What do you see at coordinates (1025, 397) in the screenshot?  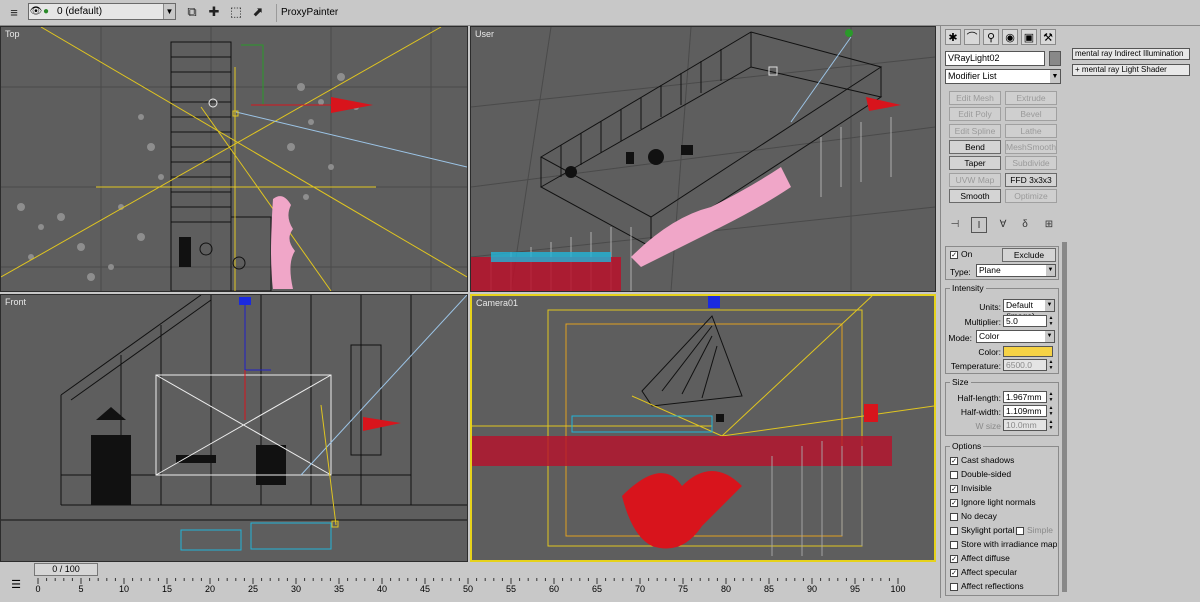 I see `half-length-field: 1.967mm` at bounding box center [1025, 397].